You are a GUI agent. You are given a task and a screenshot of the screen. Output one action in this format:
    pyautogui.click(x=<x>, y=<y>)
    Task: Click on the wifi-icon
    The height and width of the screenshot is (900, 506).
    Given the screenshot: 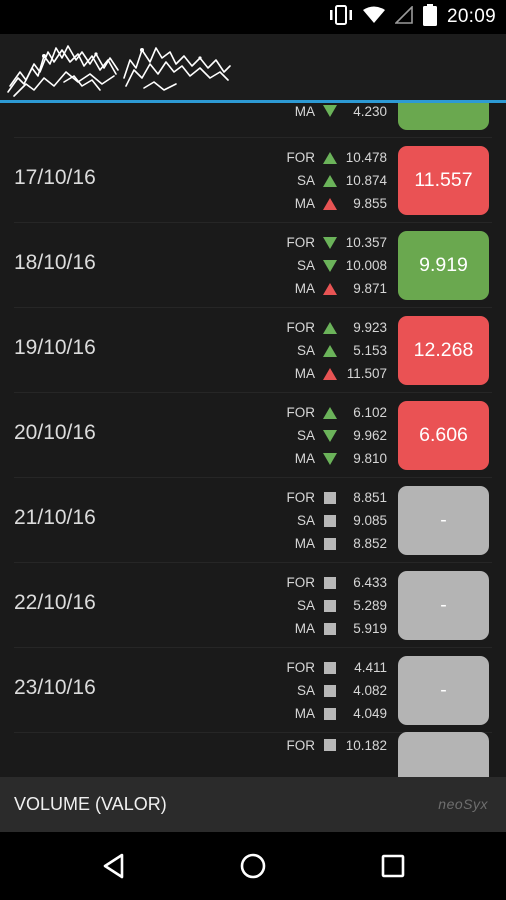 What is the action you would take?
    pyautogui.click(x=373, y=17)
    